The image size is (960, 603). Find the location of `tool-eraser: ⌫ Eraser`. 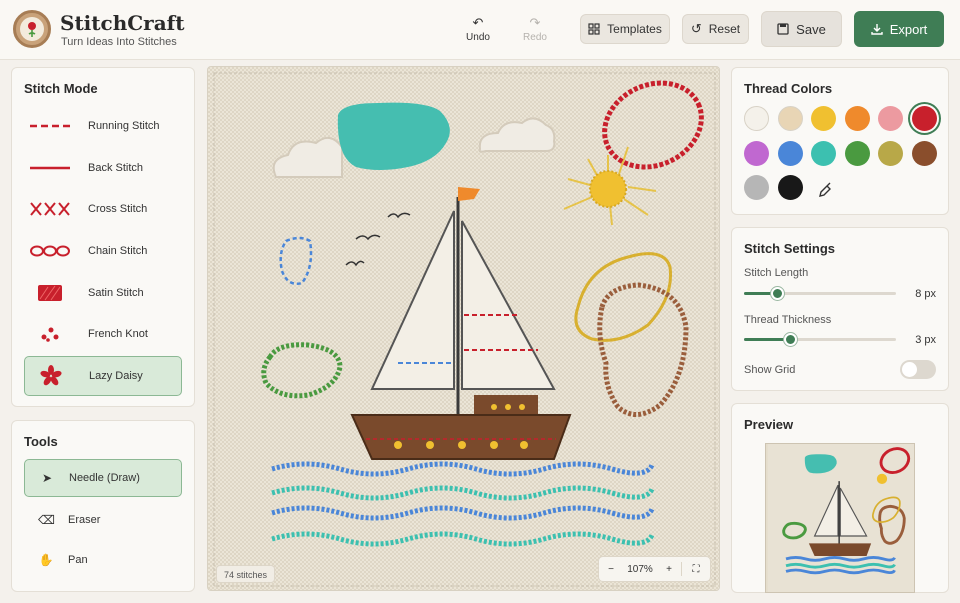

tool-eraser: ⌫ Eraser is located at coordinates (103, 520).